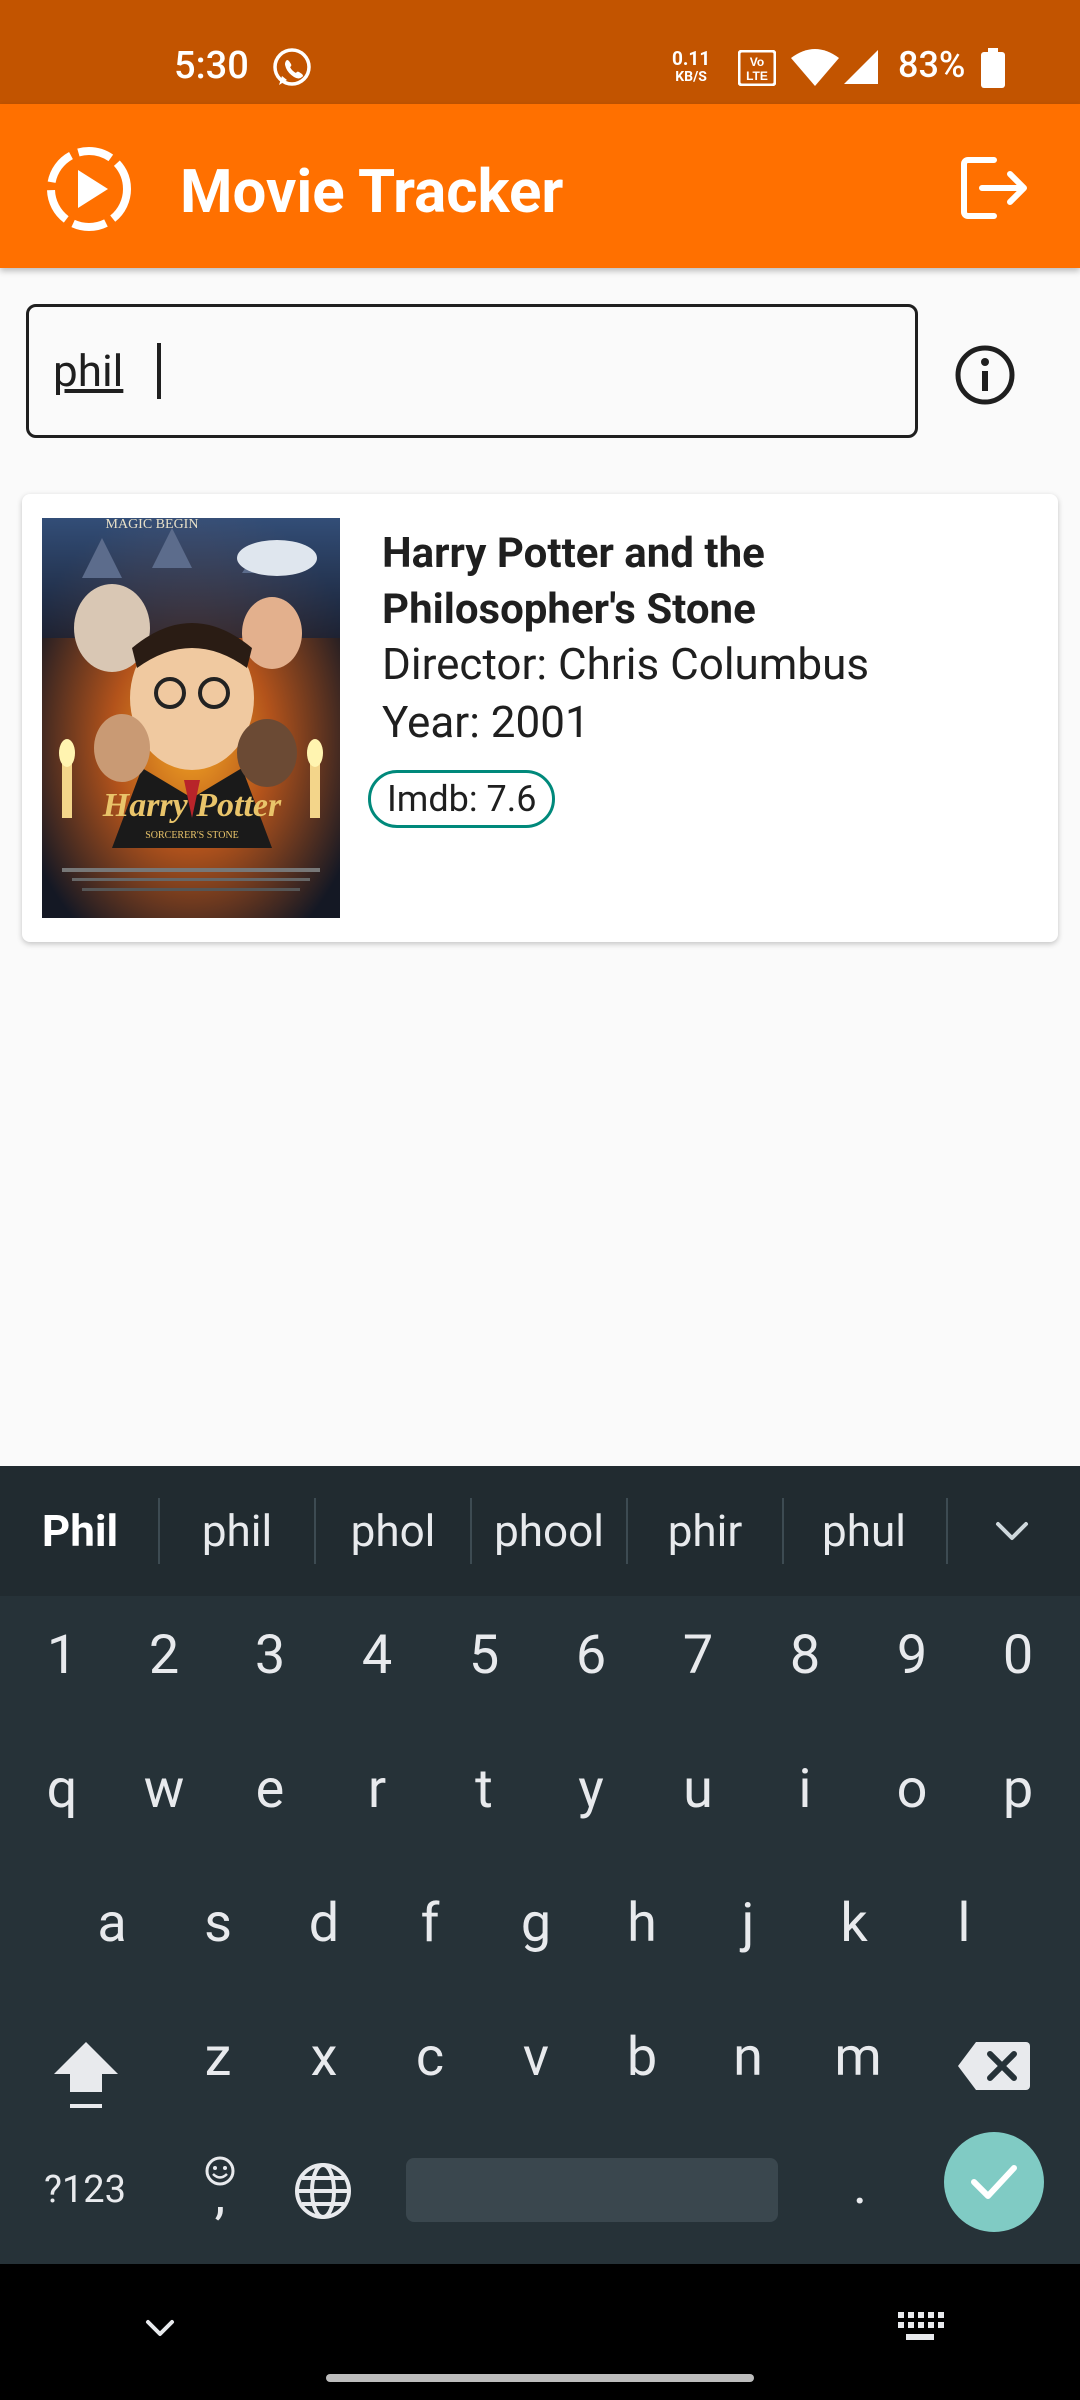  Describe the element at coordinates (292, 67) in the screenshot. I see `whatsapp-icon` at that location.